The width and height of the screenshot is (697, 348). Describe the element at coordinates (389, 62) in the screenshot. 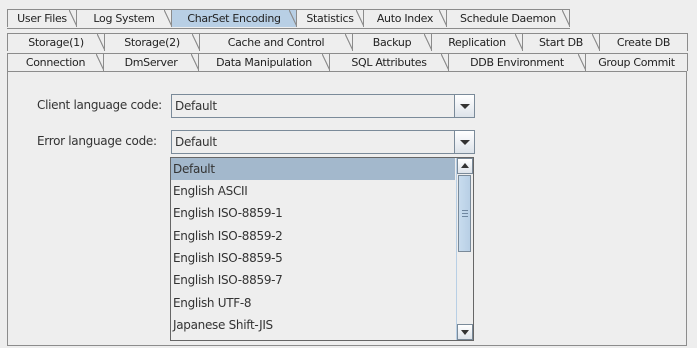

I see `tab-sql-attributes: SQL Attributes` at that location.